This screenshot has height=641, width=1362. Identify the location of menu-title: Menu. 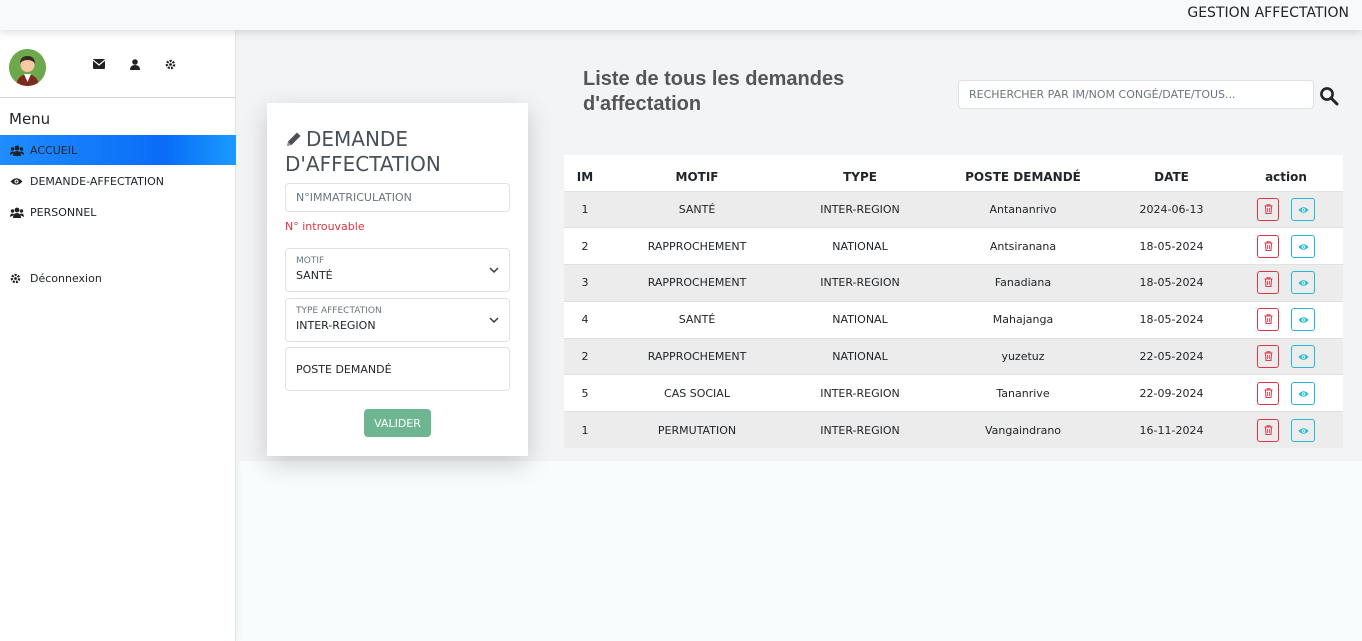
(30, 119).